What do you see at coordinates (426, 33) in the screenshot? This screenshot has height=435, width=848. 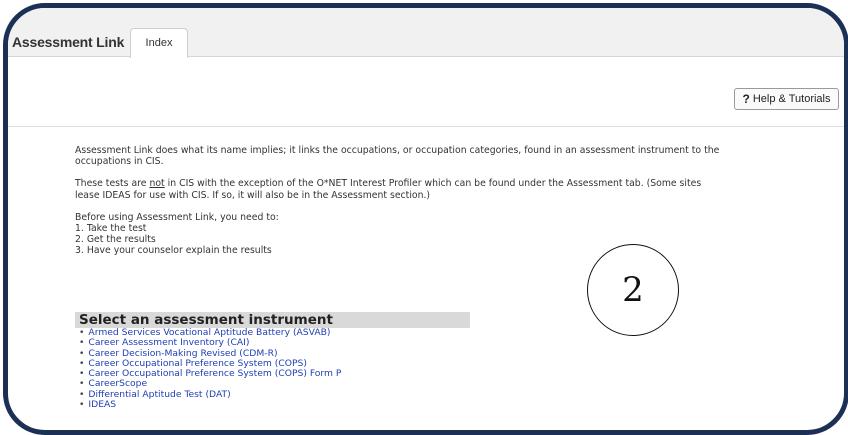 I see `app-header: Assessment Link Index` at bounding box center [426, 33].